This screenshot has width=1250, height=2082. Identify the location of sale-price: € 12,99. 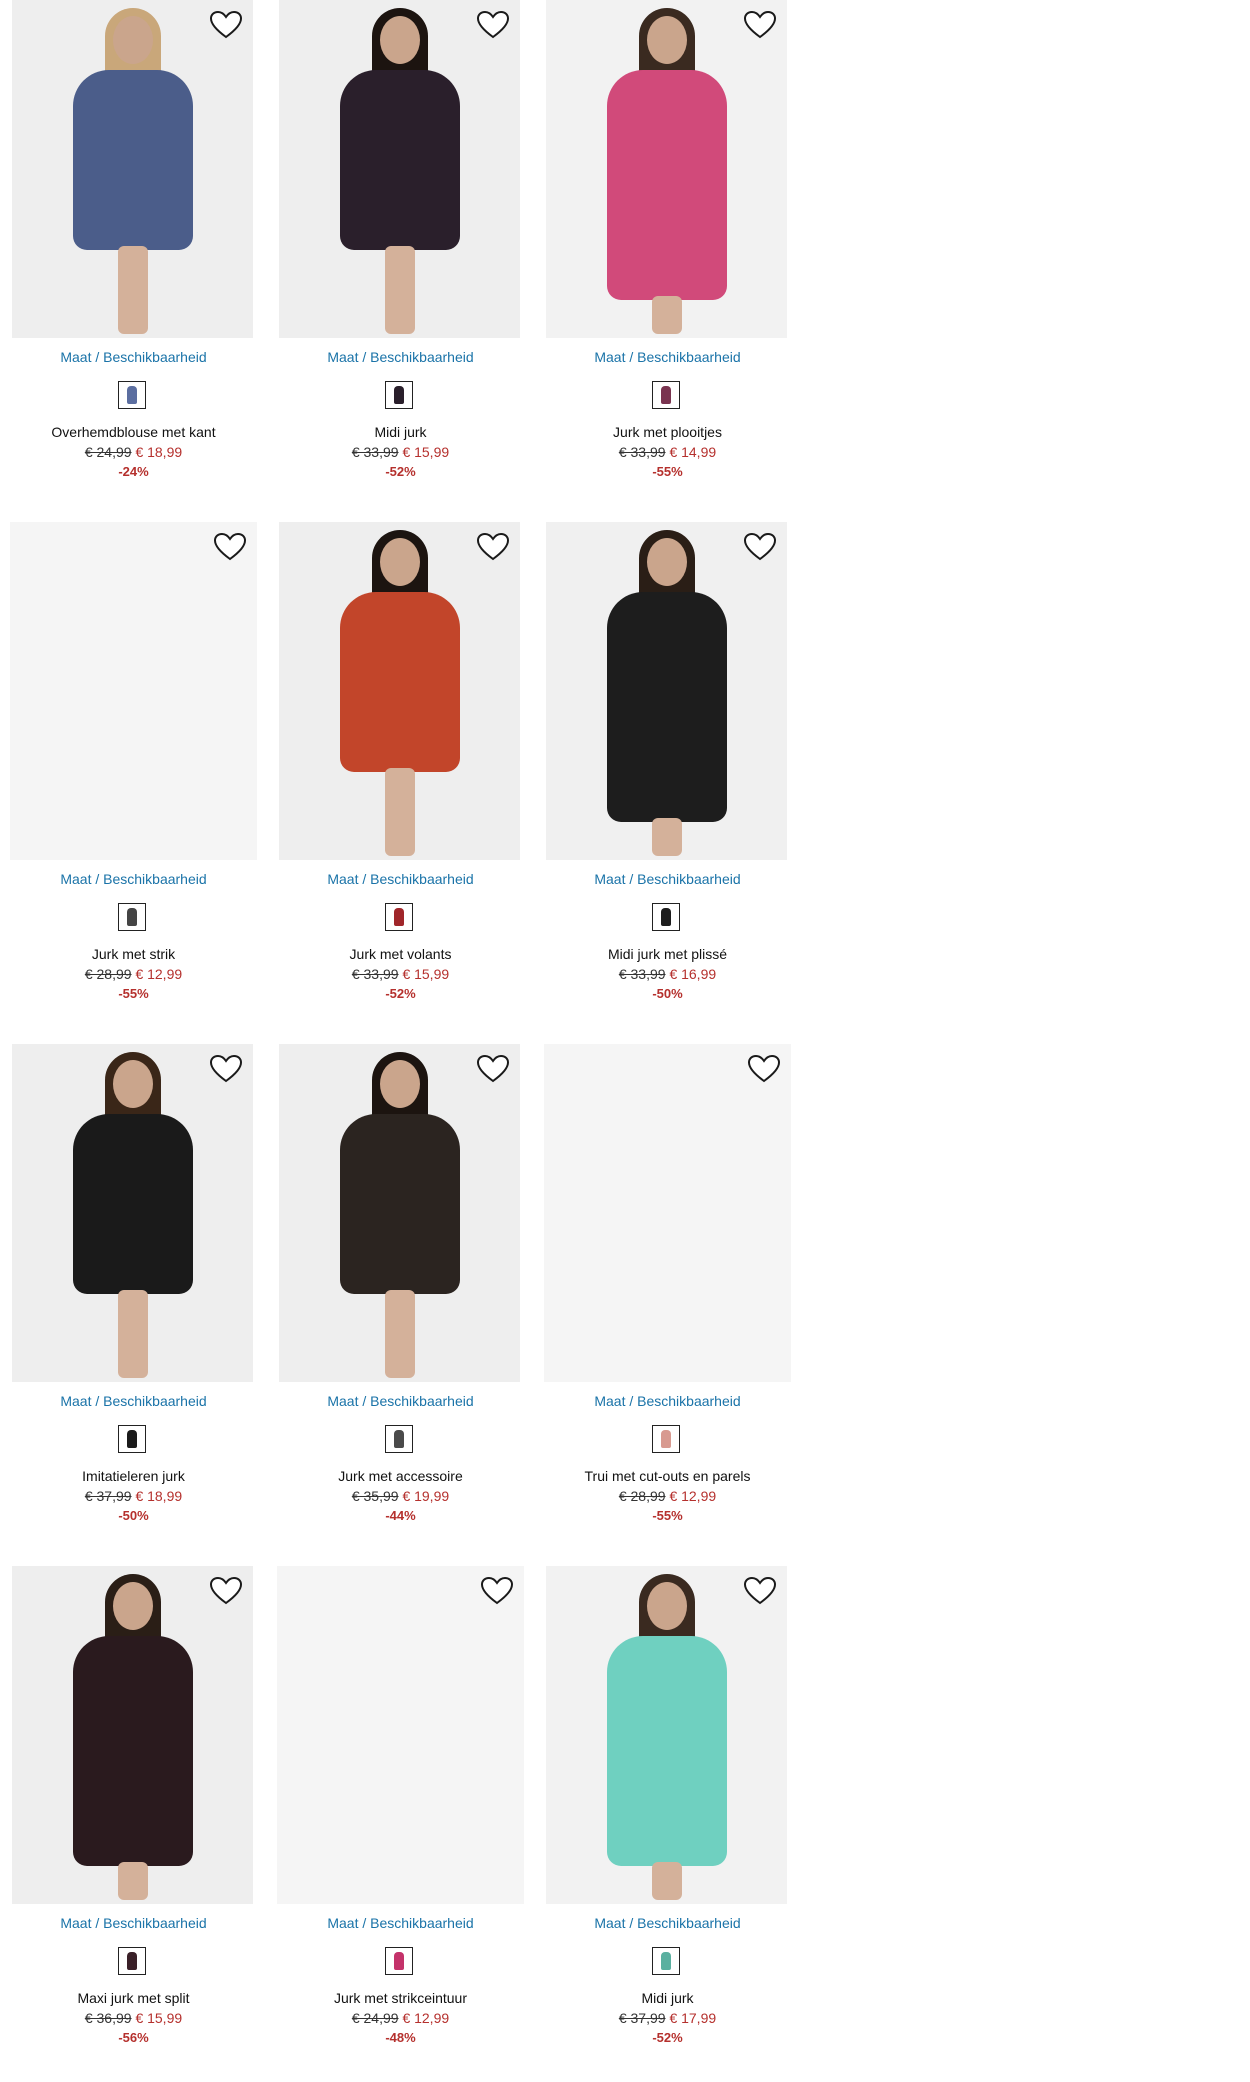
(693, 1496).